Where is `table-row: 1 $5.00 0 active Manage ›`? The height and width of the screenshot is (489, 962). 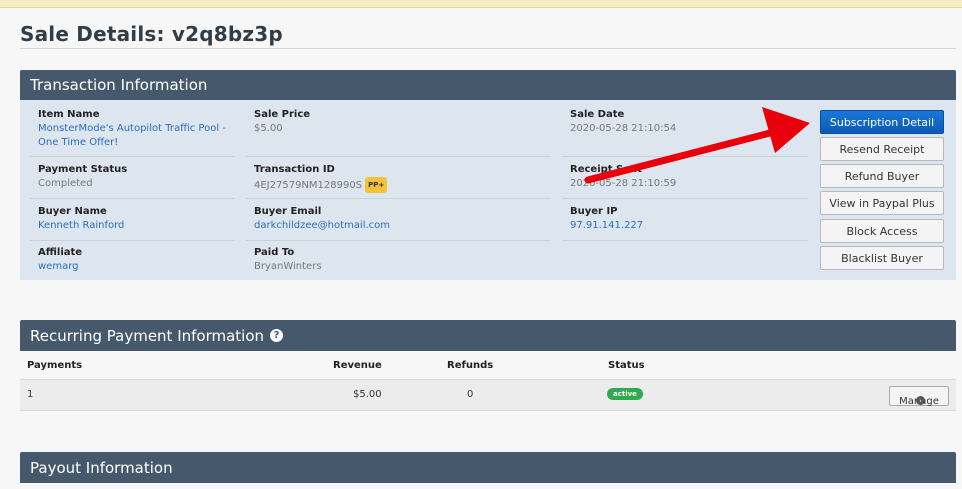 table-row: 1 $5.00 0 active Manage › is located at coordinates (488, 395).